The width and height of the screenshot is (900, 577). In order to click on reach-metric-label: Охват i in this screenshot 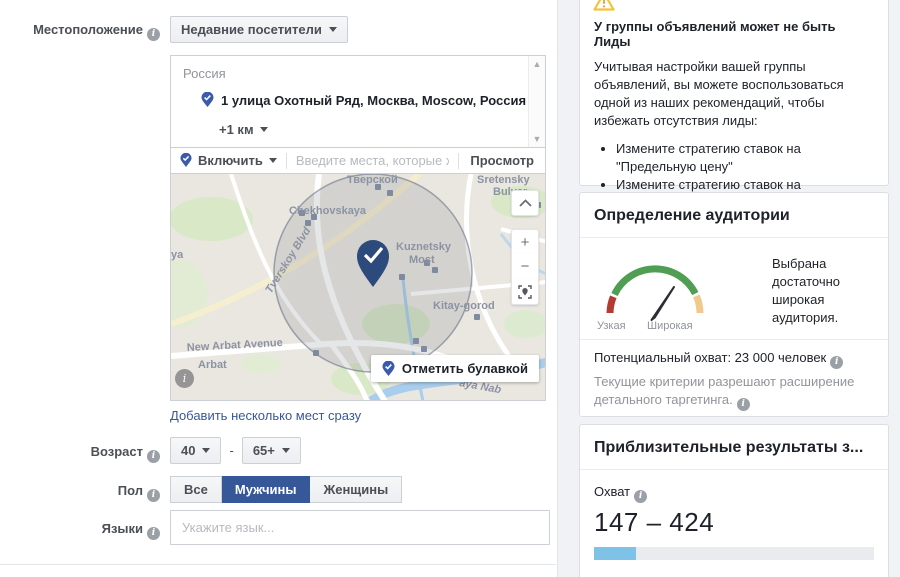, I will do `click(734, 486)`.